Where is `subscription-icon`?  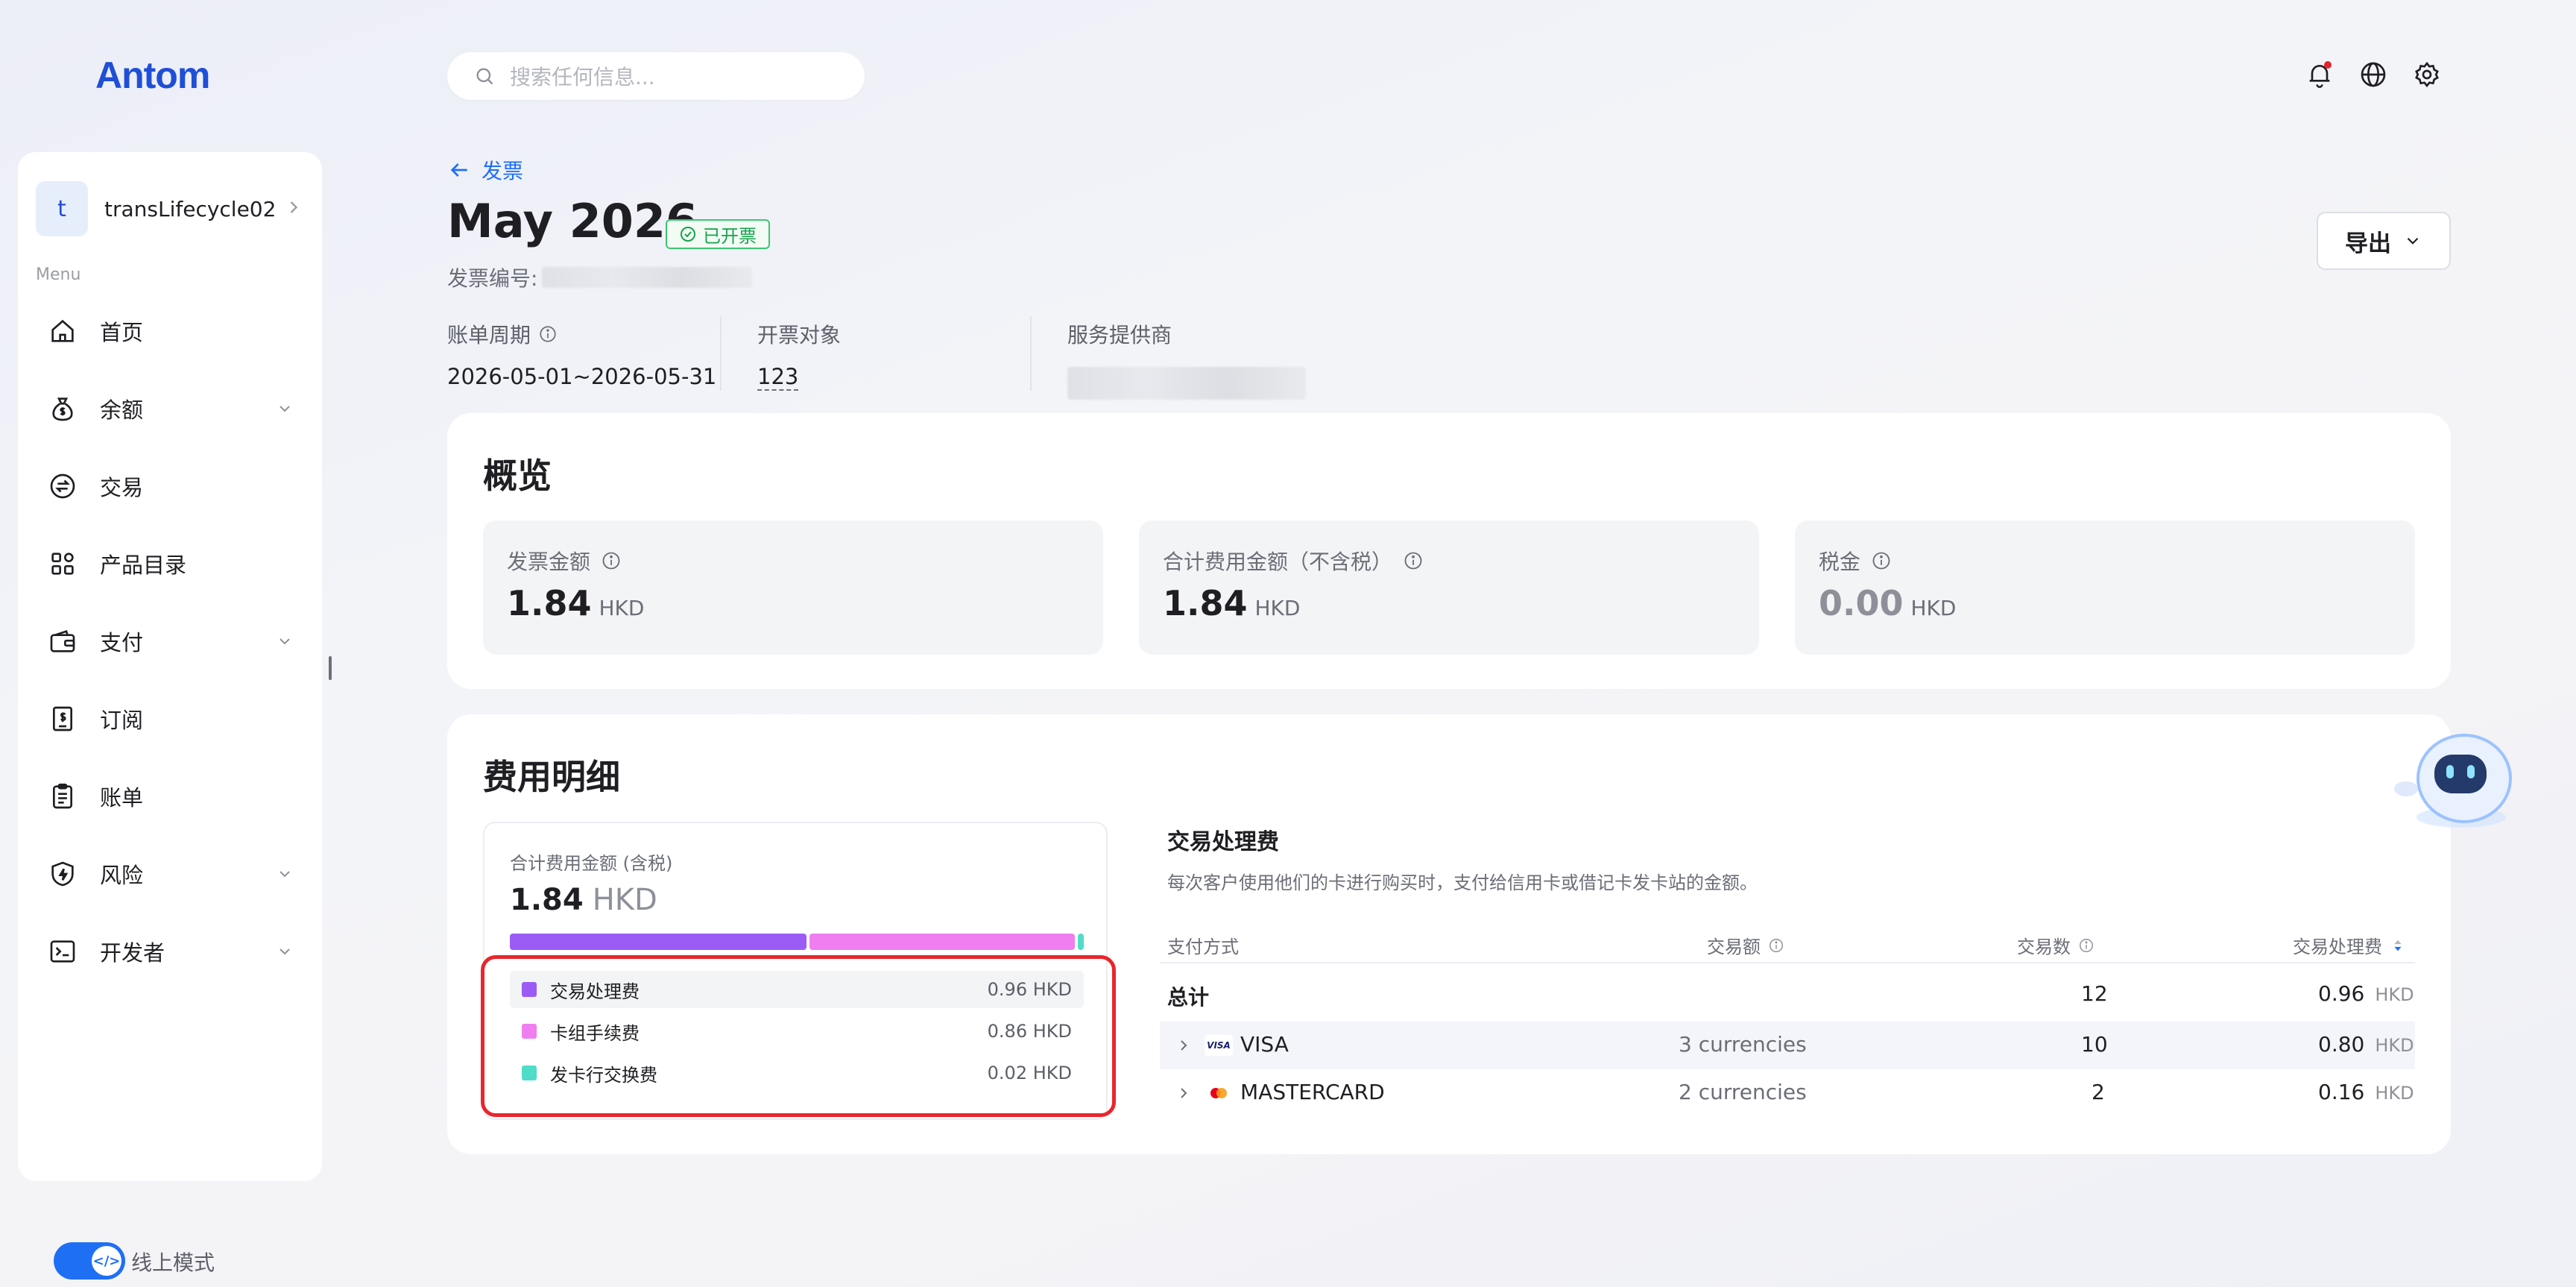
subscription-icon is located at coordinates (63, 719).